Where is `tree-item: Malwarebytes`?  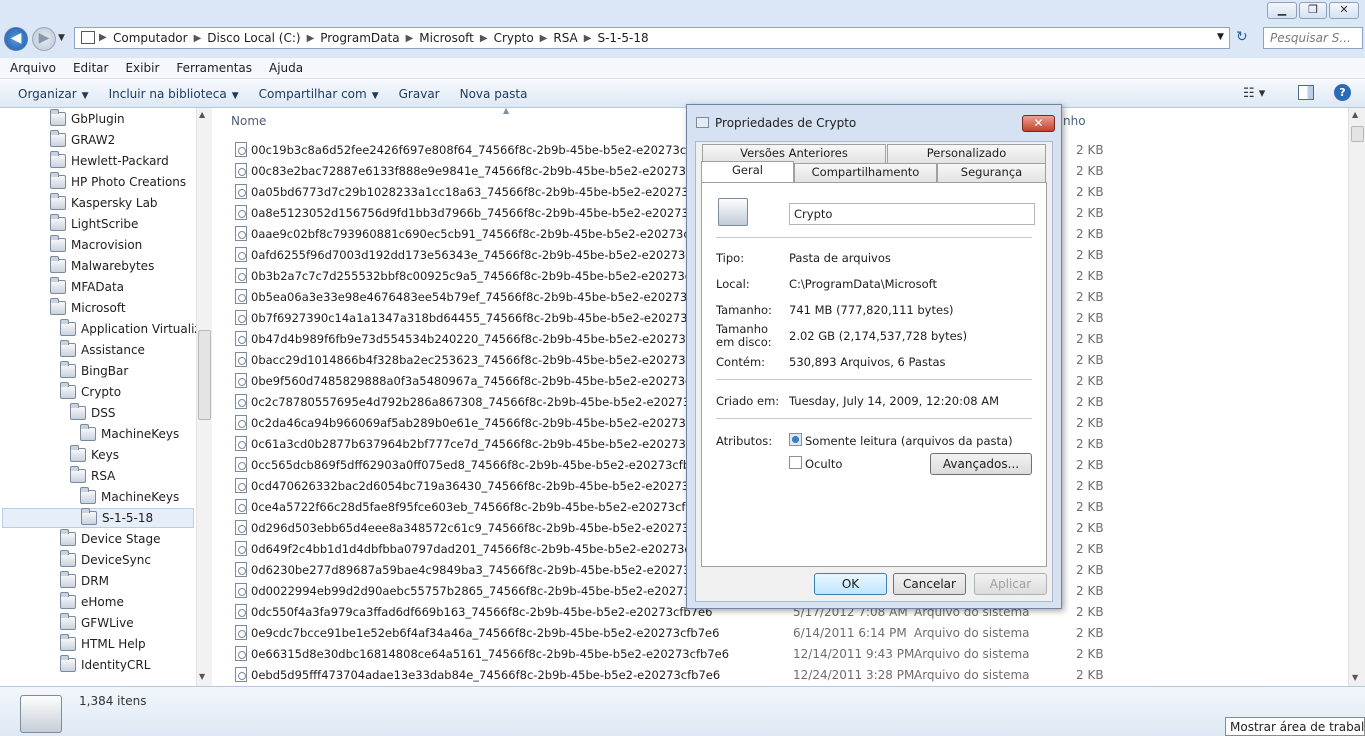
tree-item: Malwarebytes is located at coordinates (77, 266).